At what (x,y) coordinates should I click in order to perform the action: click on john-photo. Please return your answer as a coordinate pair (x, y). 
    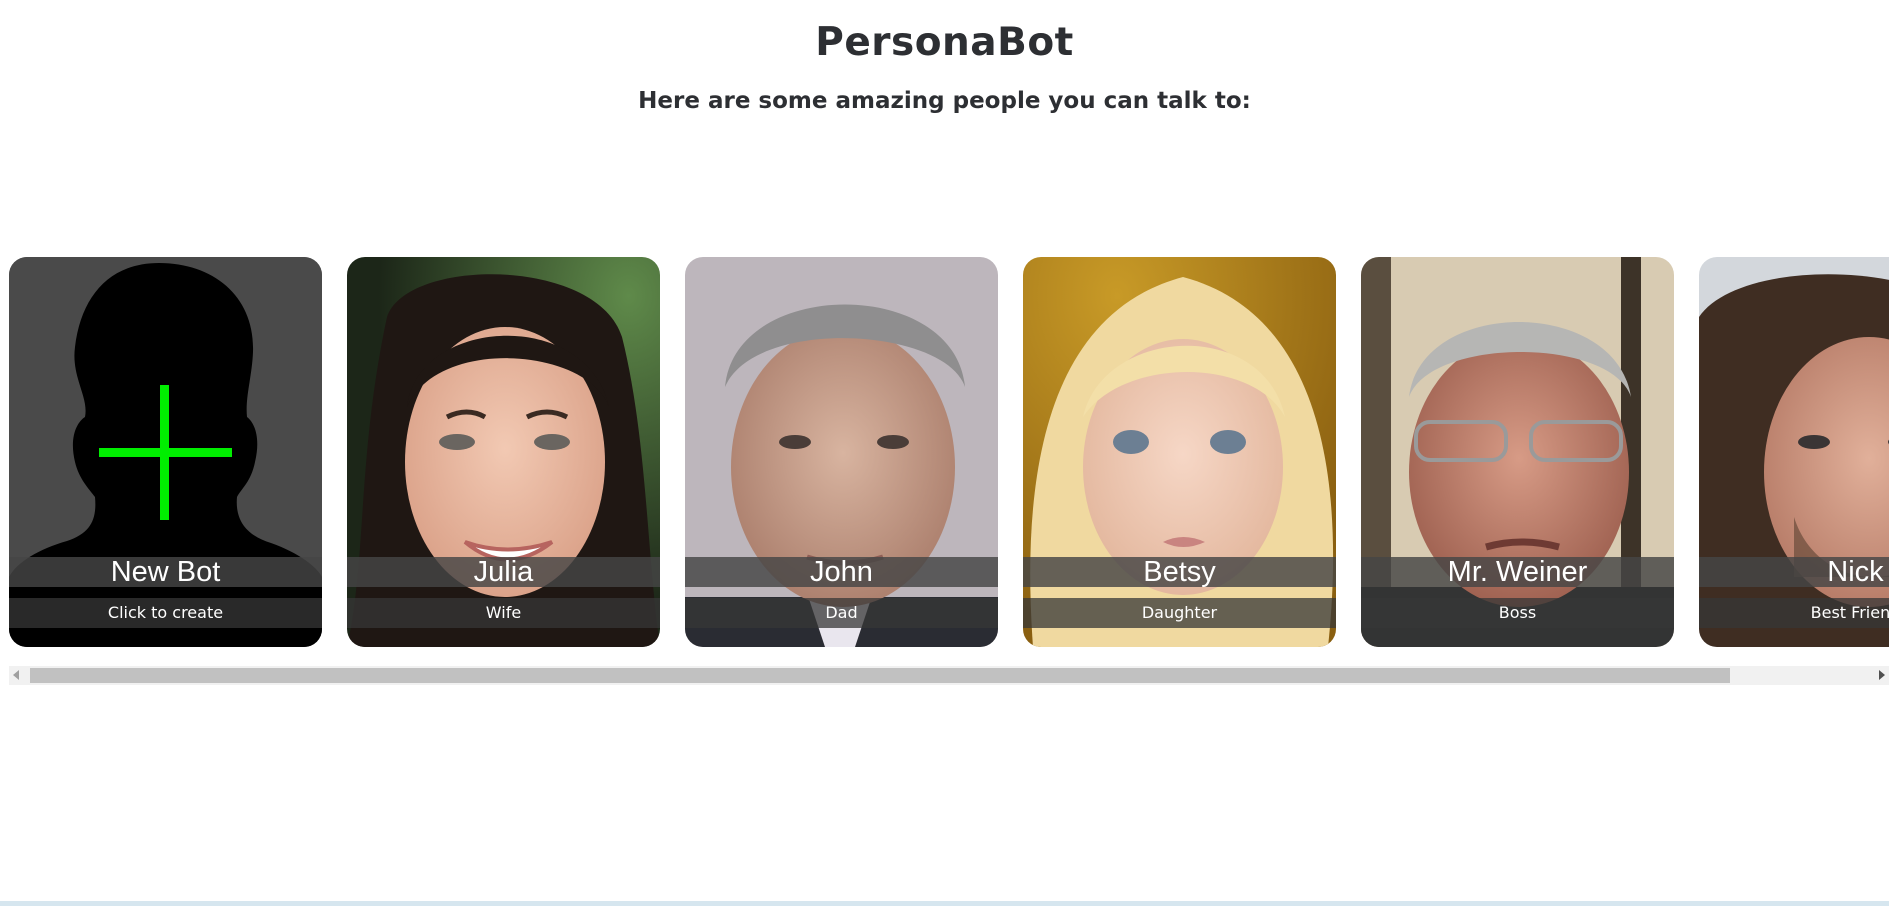
    Looking at the image, I should click on (841, 452).